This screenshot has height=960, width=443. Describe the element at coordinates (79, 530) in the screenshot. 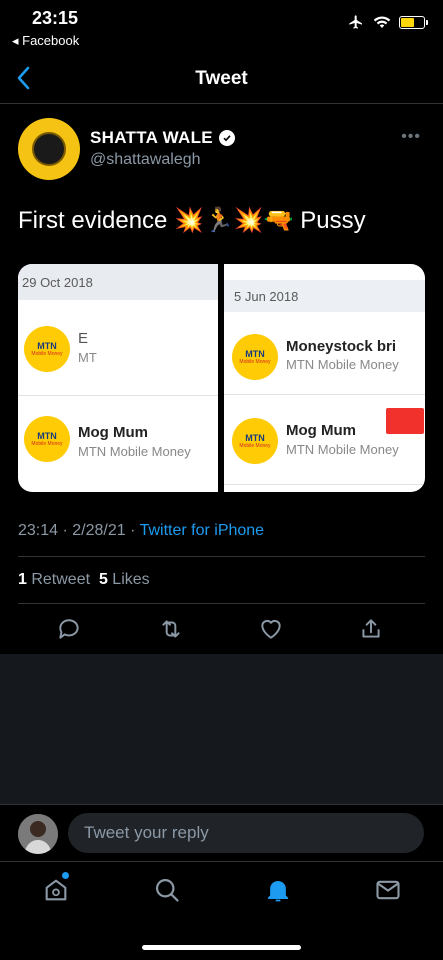

I see `tweet-timestamp: 23:14 · 2/28/21 ·` at that location.